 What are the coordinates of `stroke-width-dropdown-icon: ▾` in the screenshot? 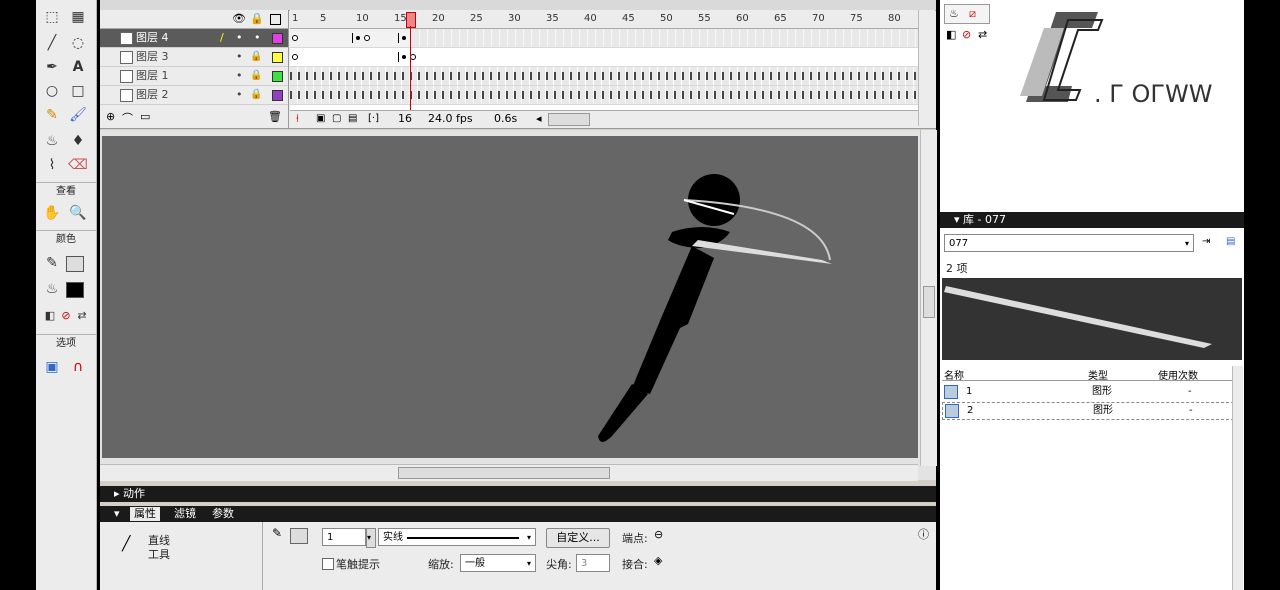 It's located at (371, 538).